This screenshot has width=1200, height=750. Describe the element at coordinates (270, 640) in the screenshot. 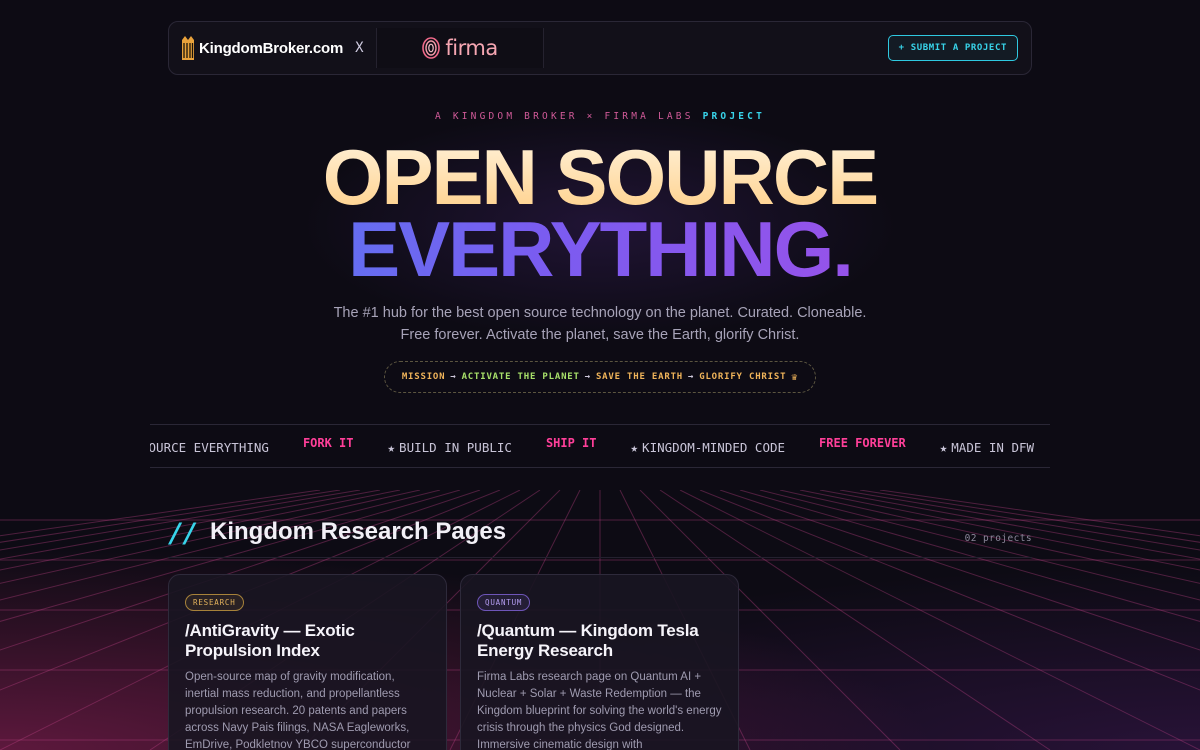

I see `card-title: /AntiGravity — Exotic Propulsion Index` at that location.